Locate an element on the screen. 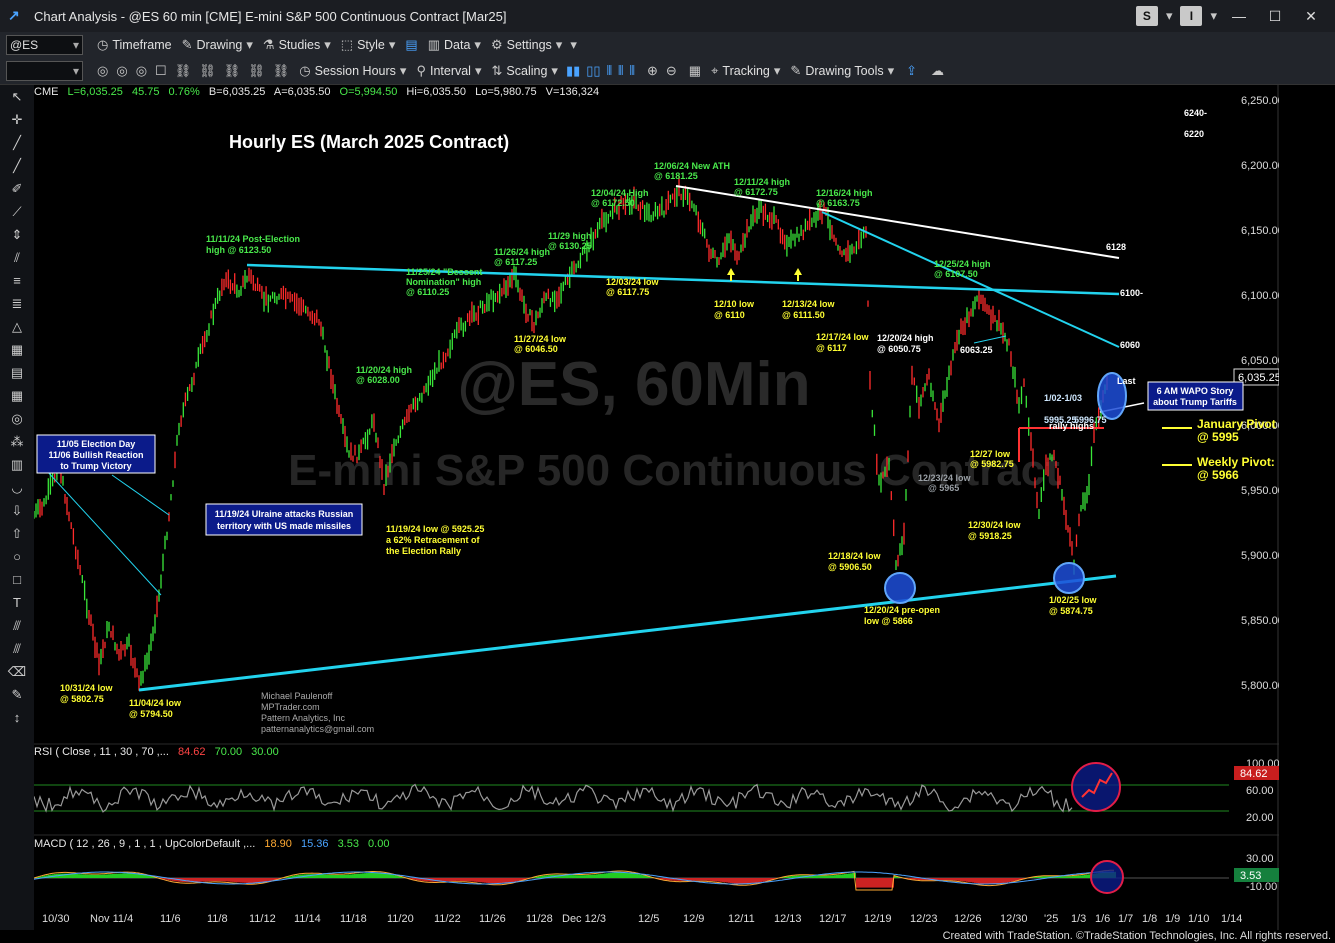 This screenshot has height=943, width=1335. maximize-icon: ☐ is located at coordinates (1275, 16).